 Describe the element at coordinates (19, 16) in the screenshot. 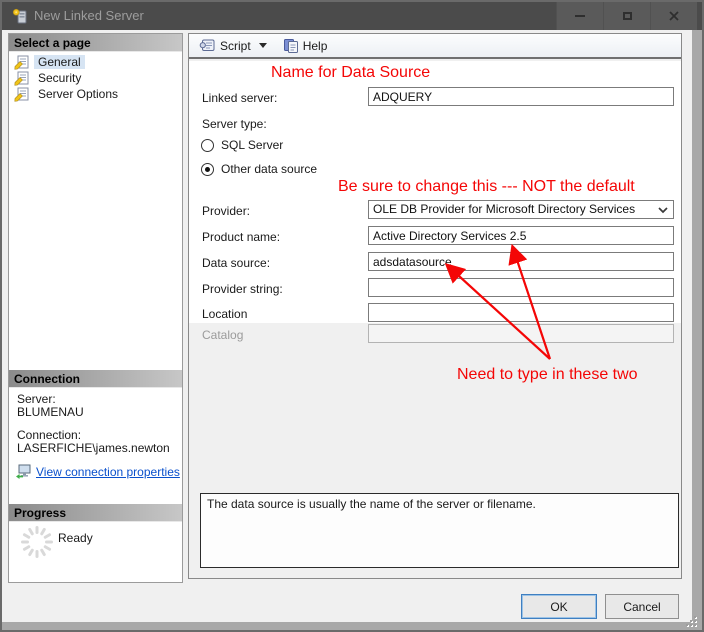

I see `app-icon` at that location.